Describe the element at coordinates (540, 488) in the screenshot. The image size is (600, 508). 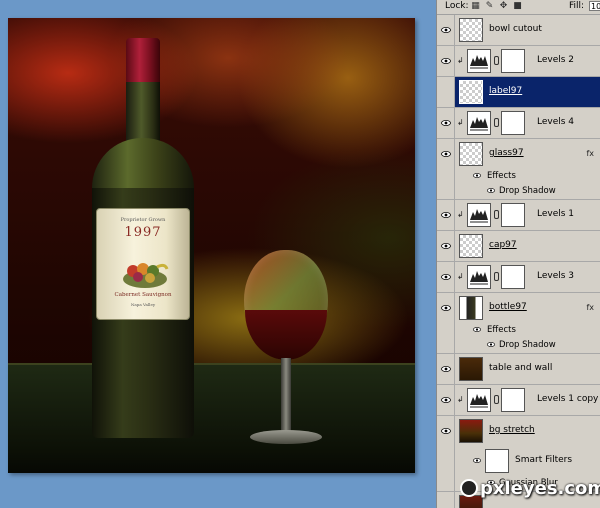
I see `watermark-text: pxleyes.com` at that location.